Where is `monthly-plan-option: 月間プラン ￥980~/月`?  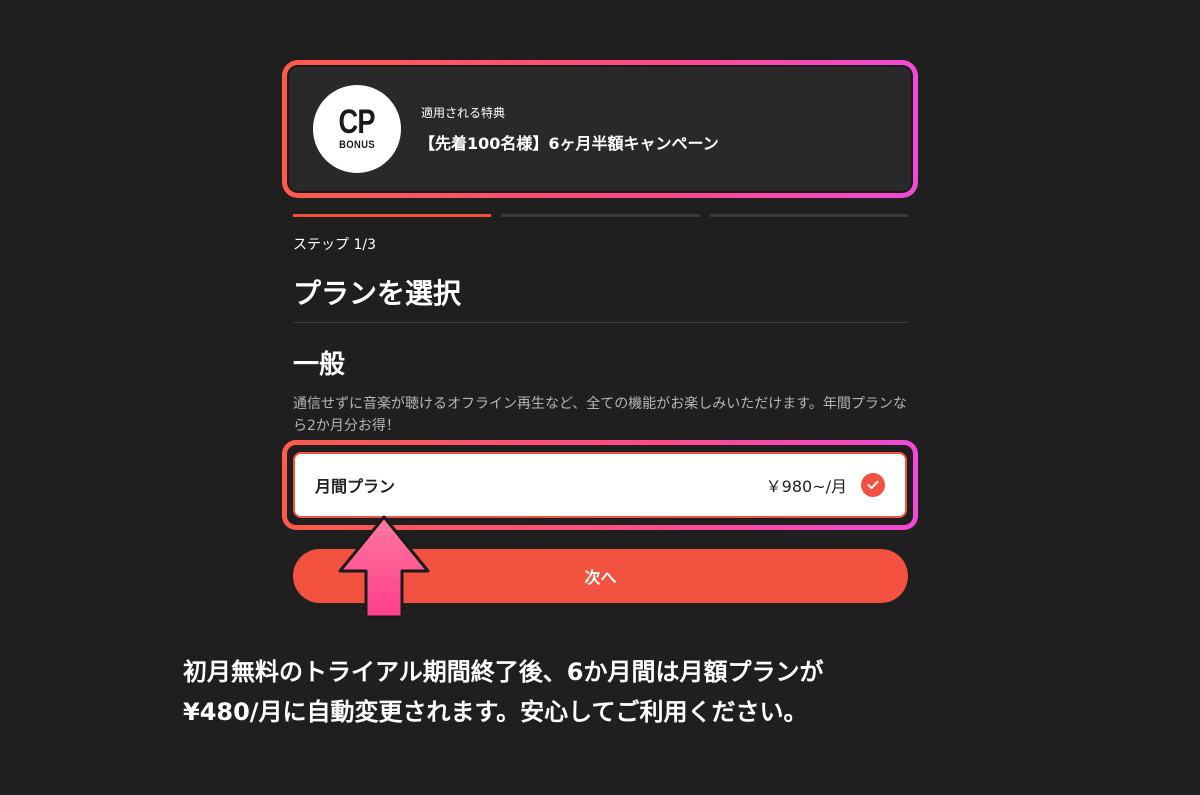
monthly-plan-option: 月間プラン ￥980~/月 is located at coordinates (600, 485).